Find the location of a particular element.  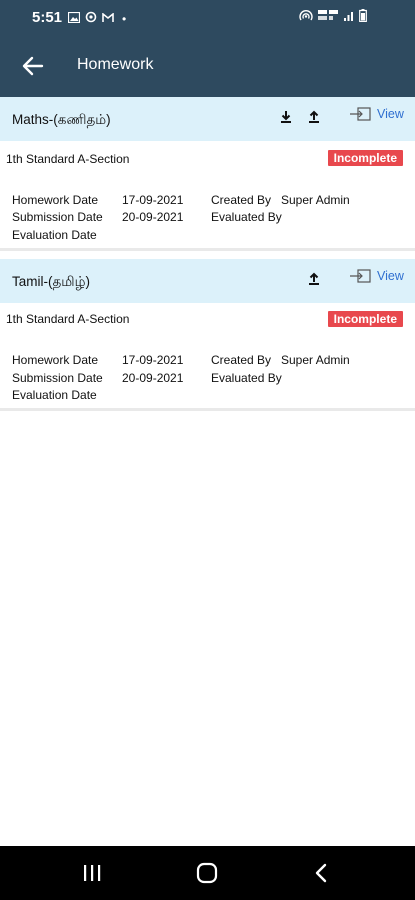

home-icon is located at coordinates (207, 875).